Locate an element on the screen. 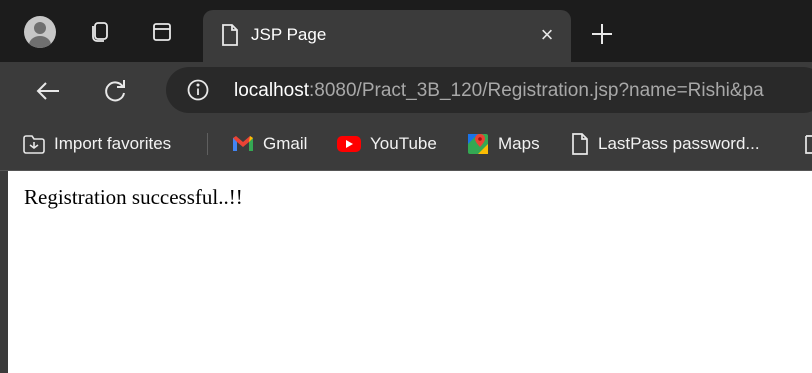 The image size is (812, 373). import-favorites-icon is located at coordinates (34, 144).